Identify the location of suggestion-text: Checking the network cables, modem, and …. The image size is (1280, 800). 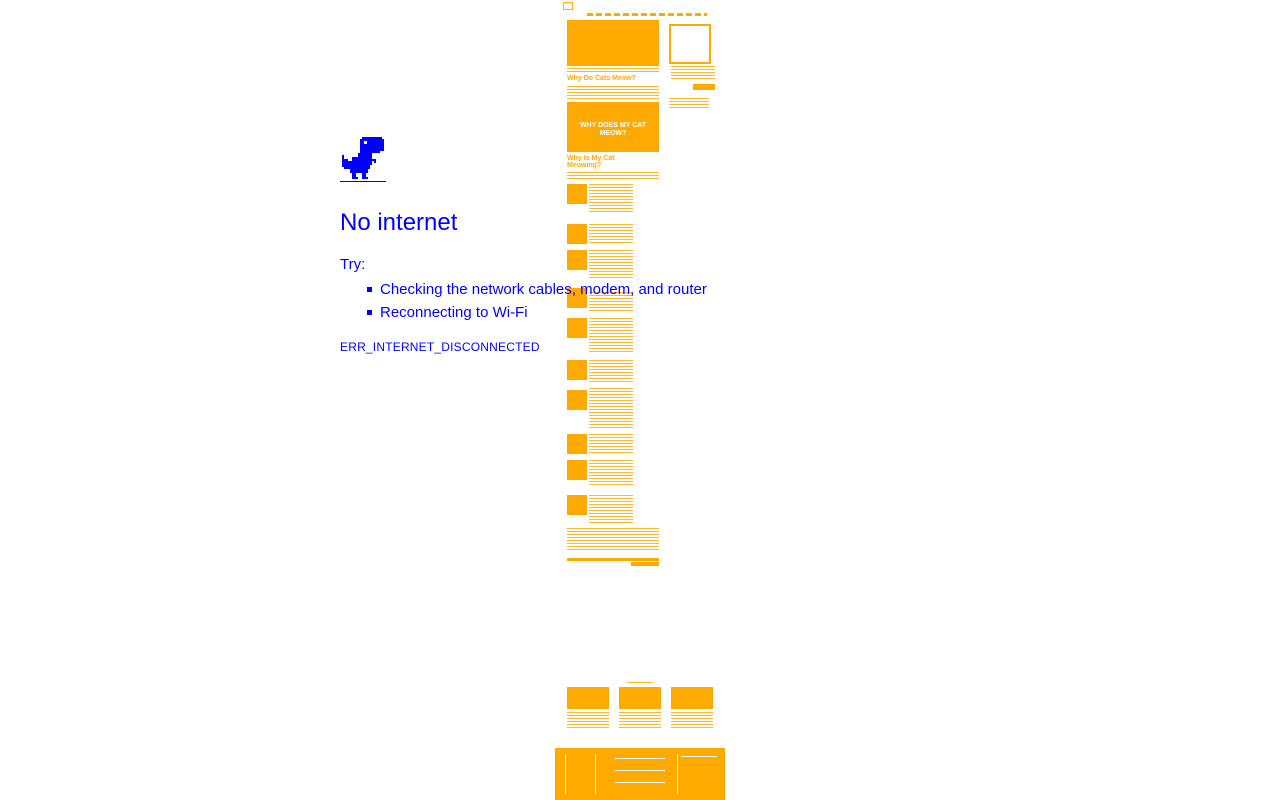
(543, 289).